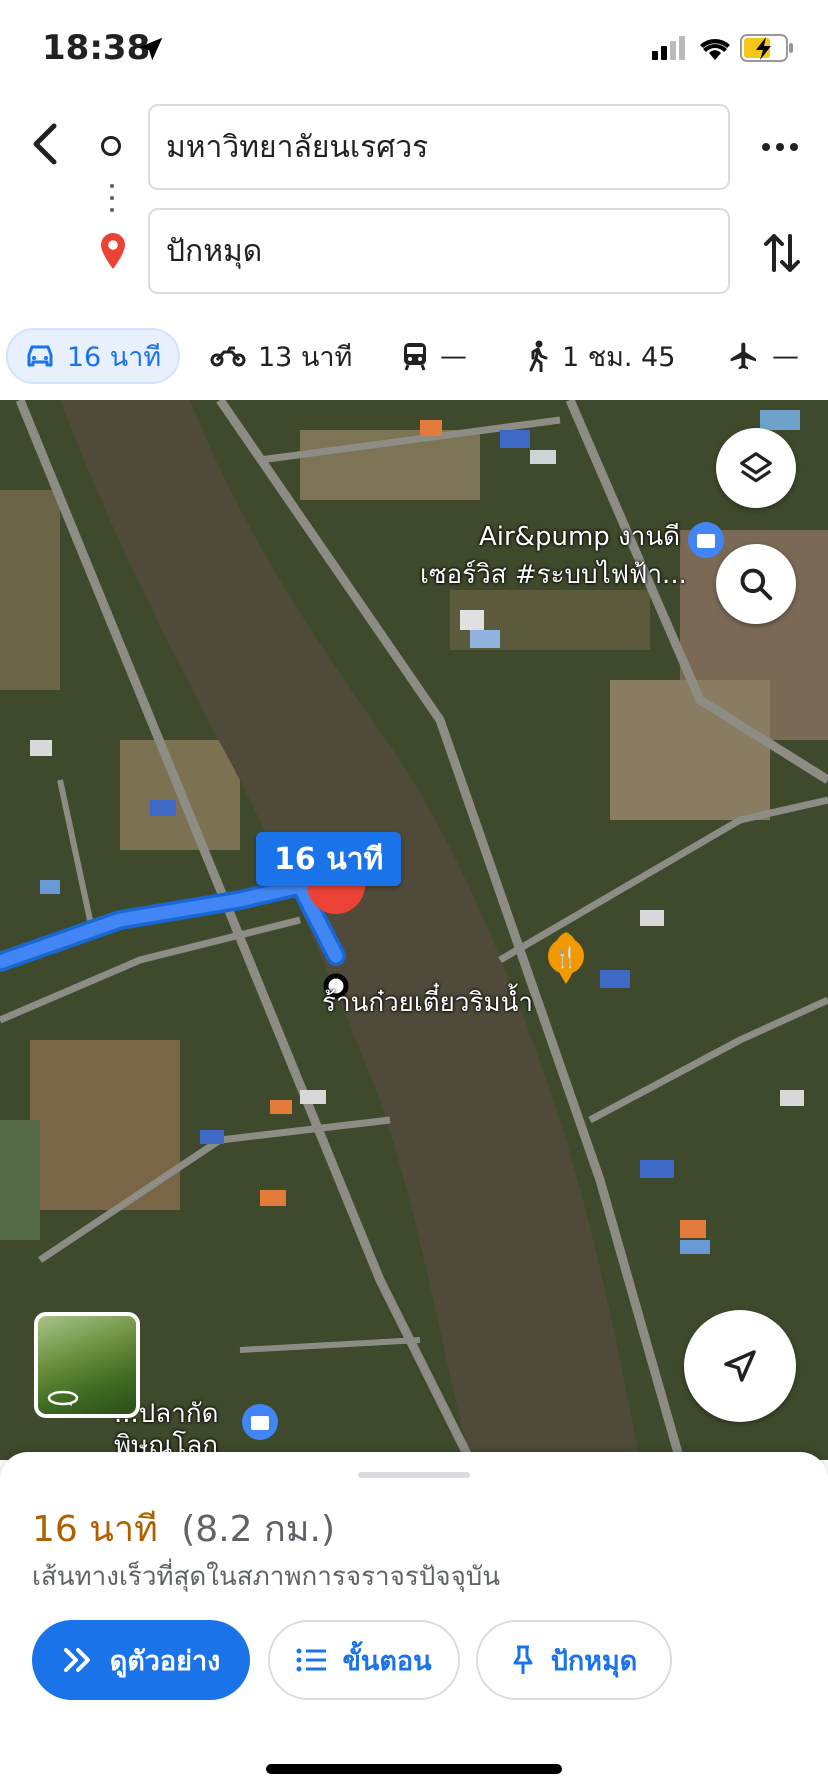 The height and width of the screenshot is (1792, 828). I want to click on pin-button: ปักหมุด, so click(574, 1660).